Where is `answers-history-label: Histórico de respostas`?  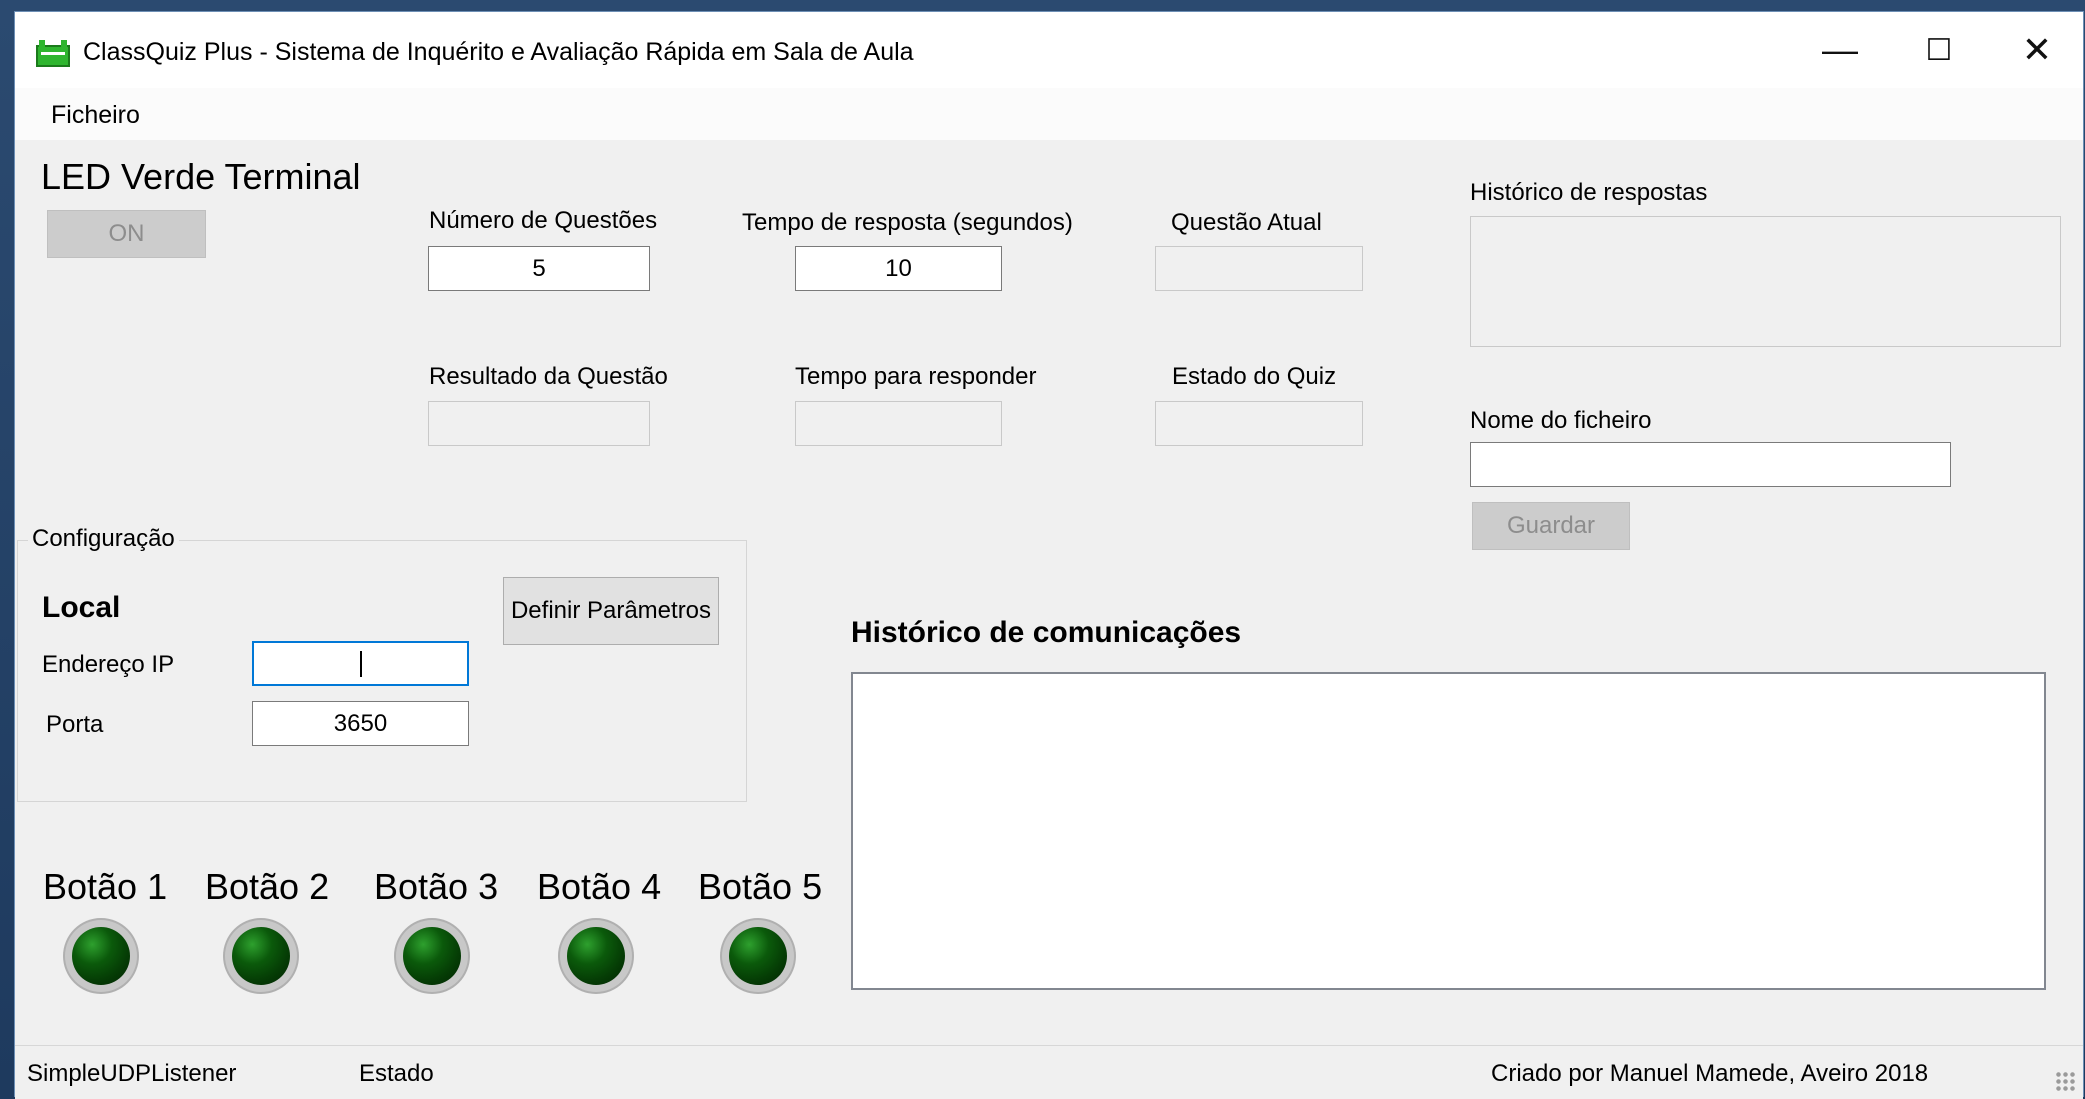 answers-history-label: Histórico de respostas is located at coordinates (1589, 192).